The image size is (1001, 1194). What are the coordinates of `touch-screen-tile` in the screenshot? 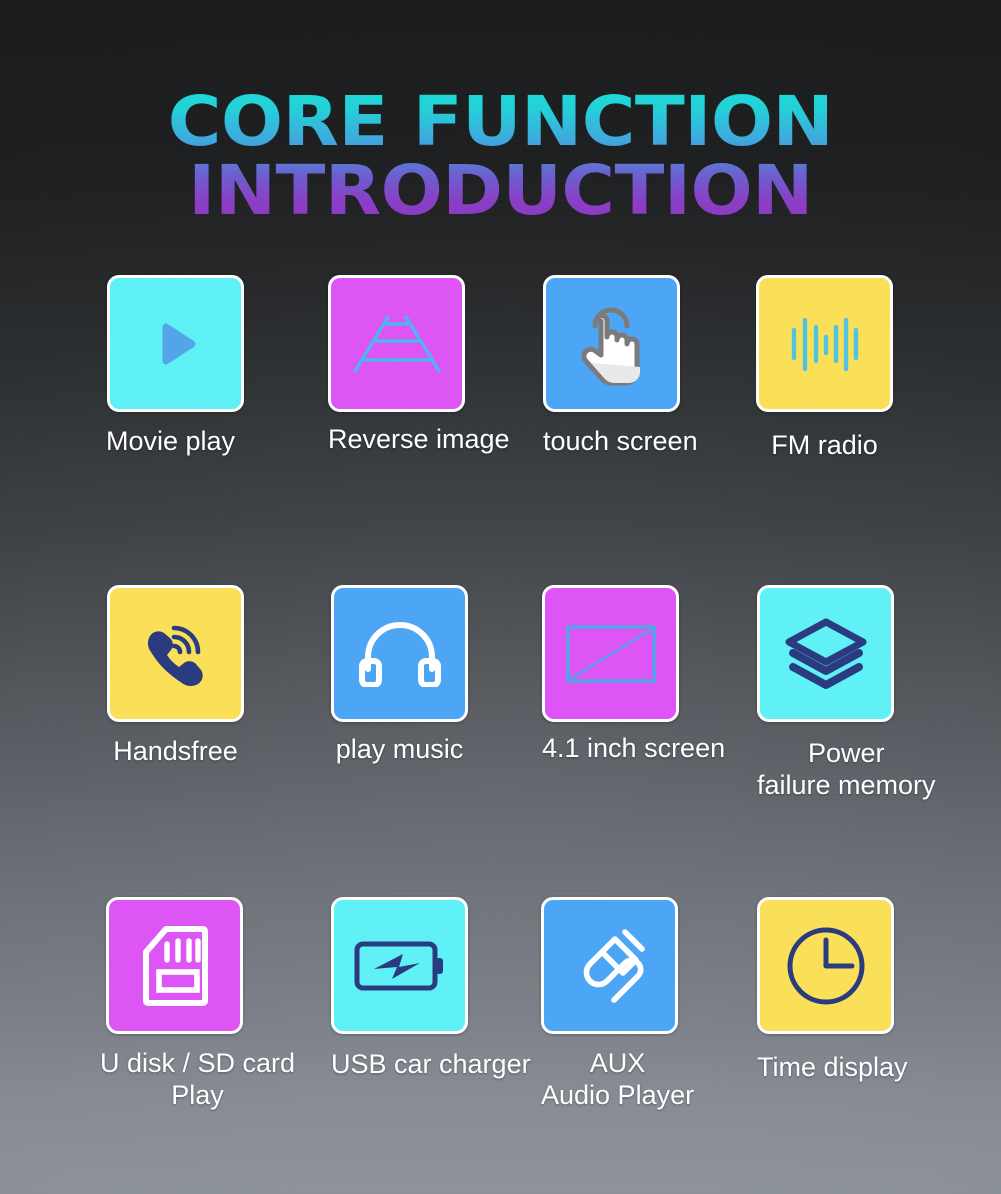 It's located at (611, 343).